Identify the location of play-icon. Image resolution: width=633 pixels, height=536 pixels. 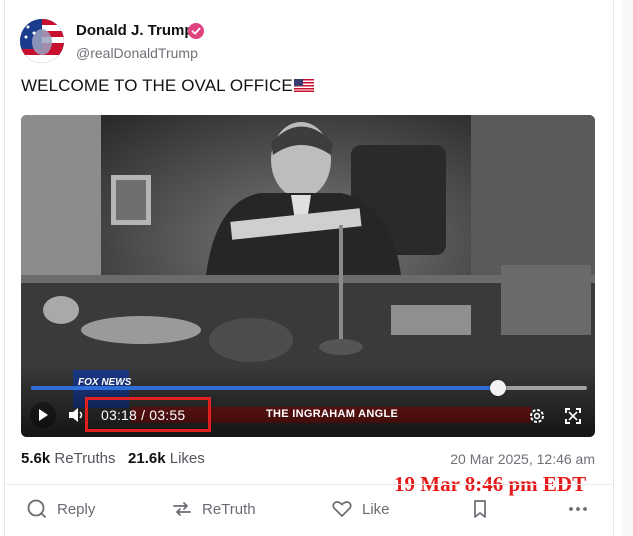
(43, 415).